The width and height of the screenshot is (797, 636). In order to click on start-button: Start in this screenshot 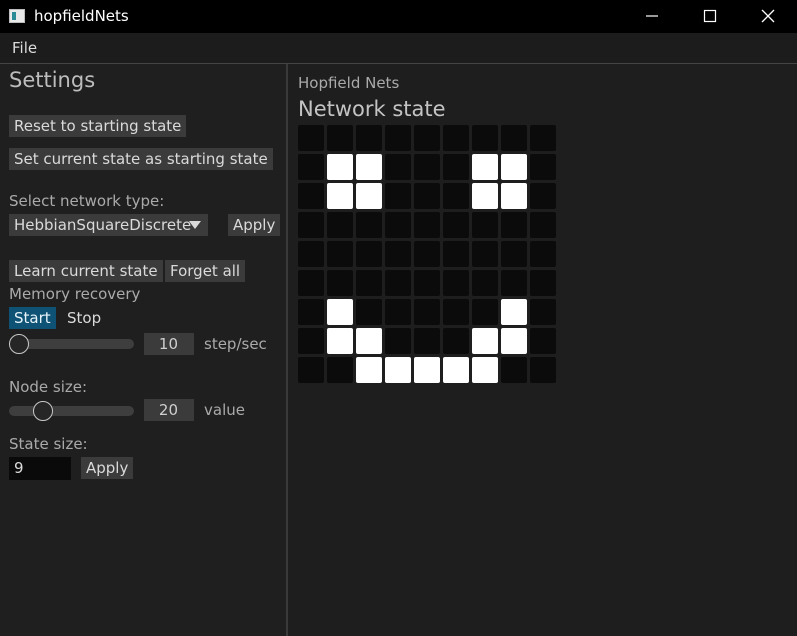, I will do `click(32, 318)`.